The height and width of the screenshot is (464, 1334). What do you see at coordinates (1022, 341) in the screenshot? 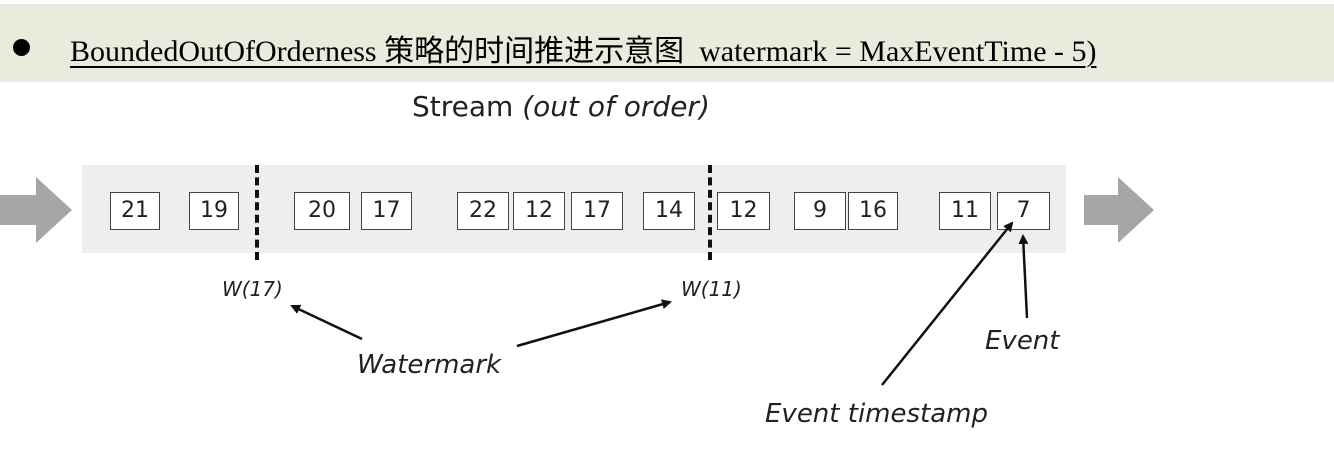
I see `event-label: Event` at bounding box center [1022, 341].